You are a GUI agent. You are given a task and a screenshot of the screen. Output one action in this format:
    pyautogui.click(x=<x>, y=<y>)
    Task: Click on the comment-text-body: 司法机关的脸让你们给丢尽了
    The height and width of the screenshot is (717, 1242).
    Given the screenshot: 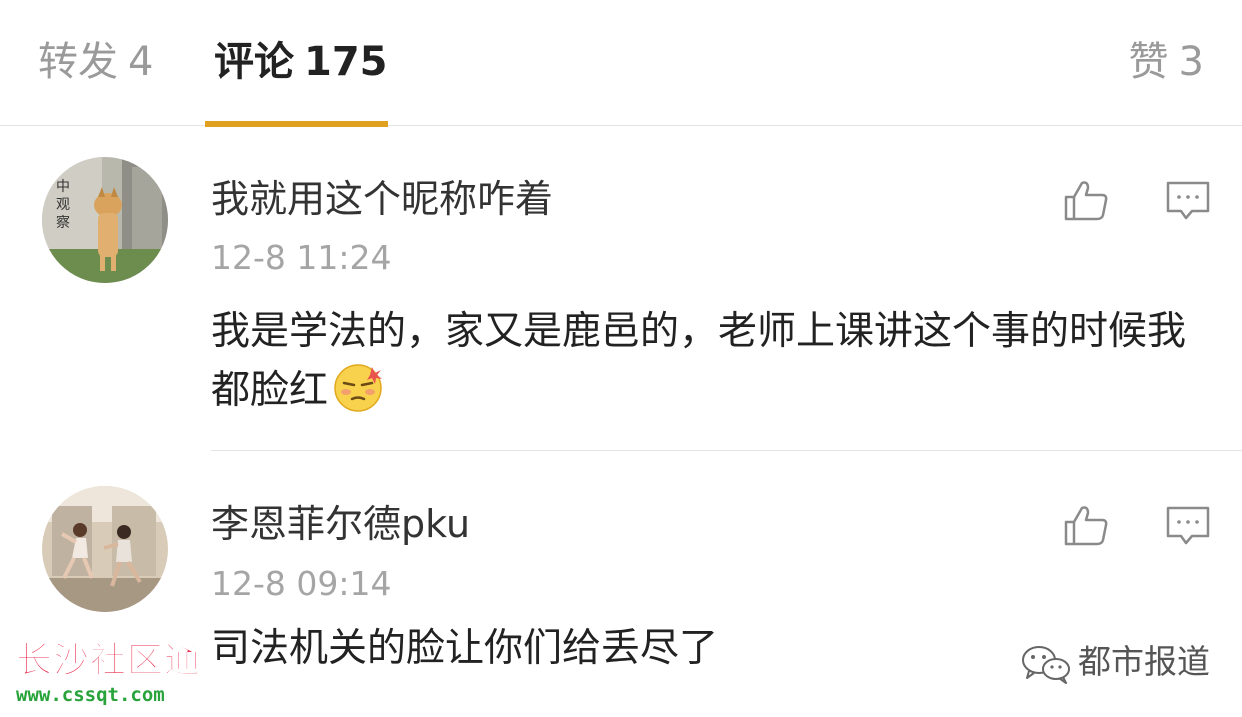 What is the action you would take?
    pyautogui.click(x=465, y=648)
    